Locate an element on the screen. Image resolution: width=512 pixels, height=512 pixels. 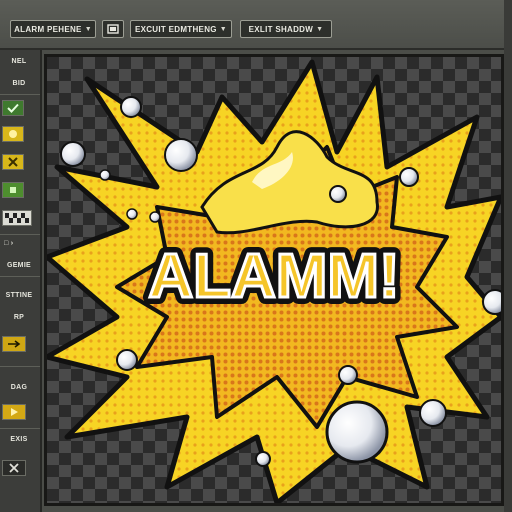
plus-tool-button is located at coordinates (13, 190).